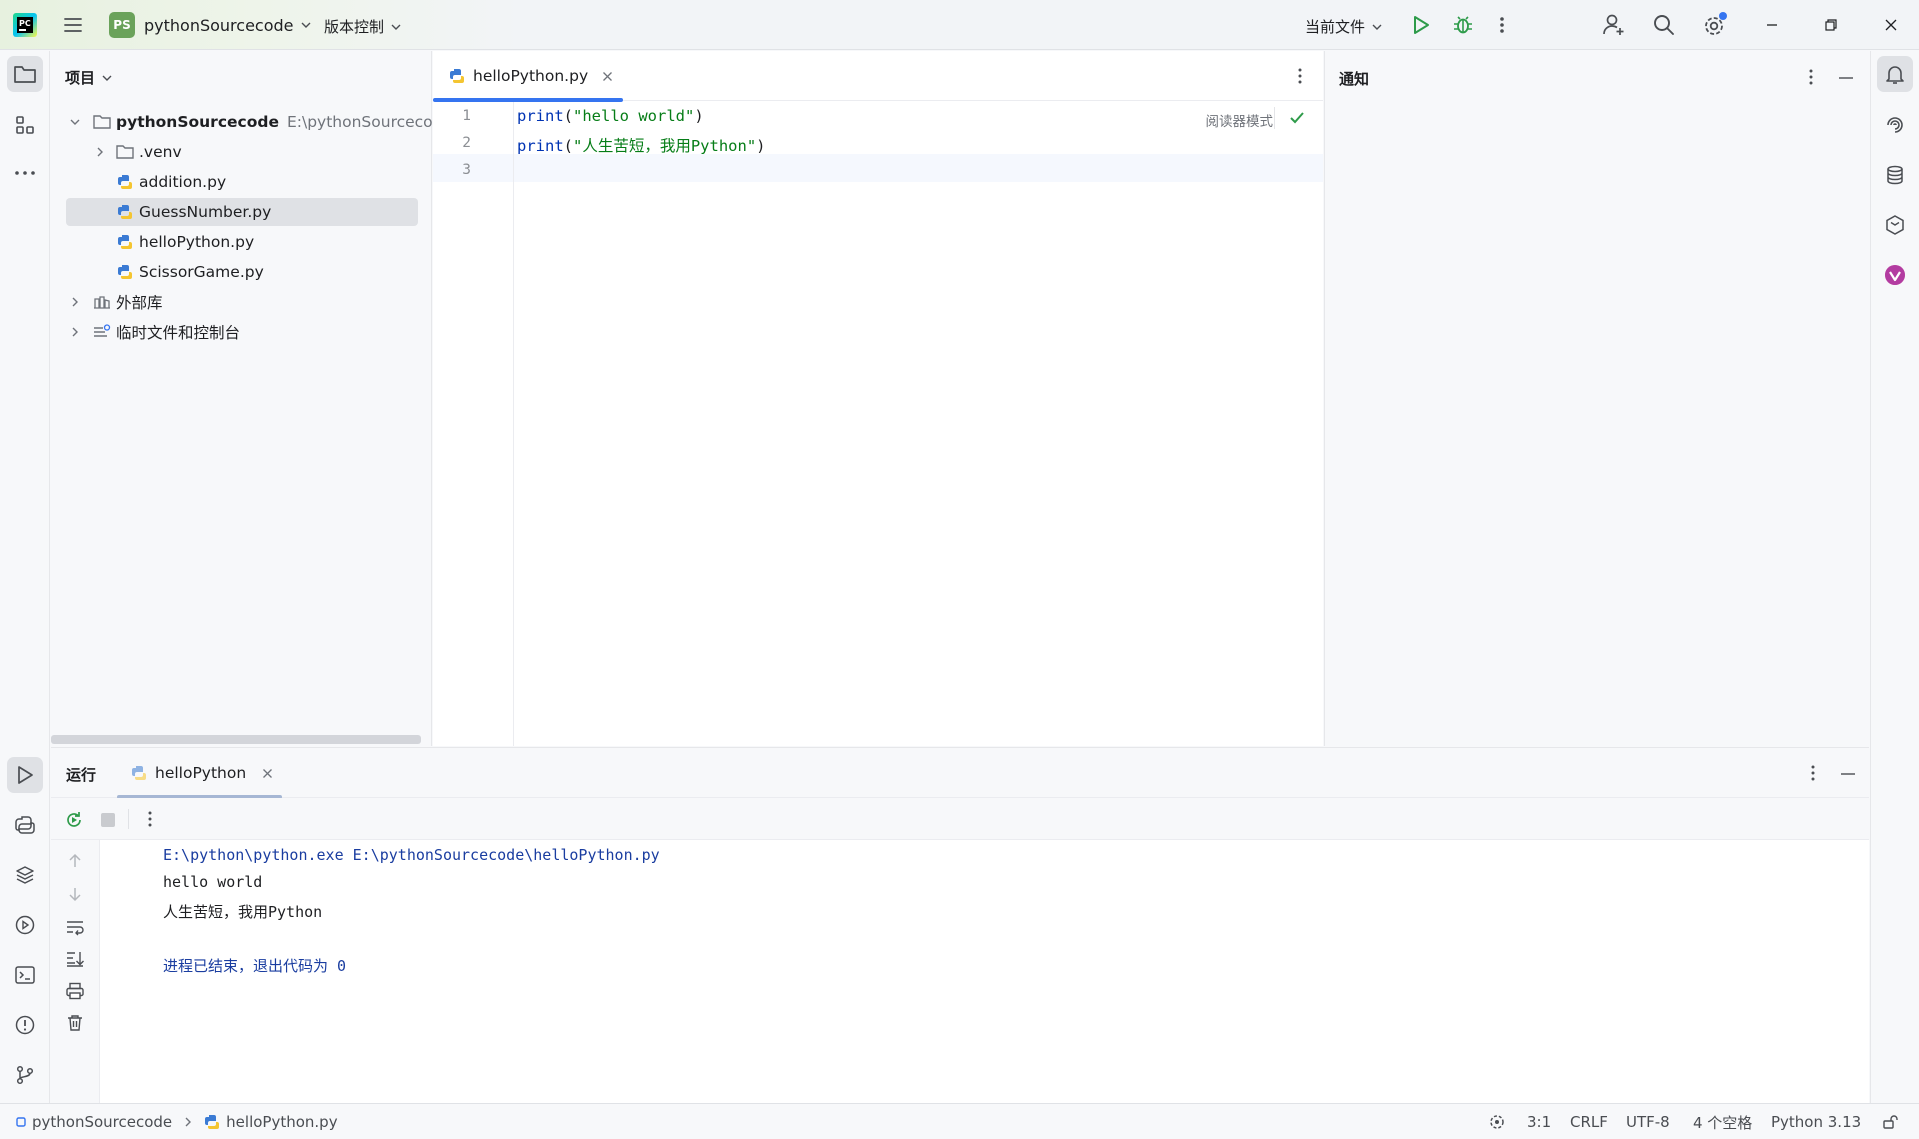  What do you see at coordinates (25, 173) in the screenshot?
I see `more-tools-button` at bounding box center [25, 173].